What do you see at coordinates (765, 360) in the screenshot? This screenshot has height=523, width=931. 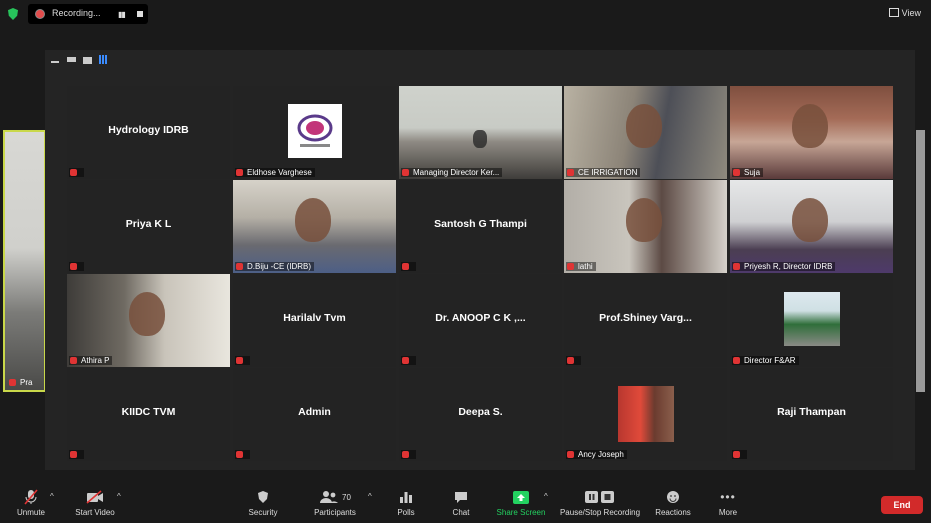 I see `participant-tag: Director F&AR` at bounding box center [765, 360].